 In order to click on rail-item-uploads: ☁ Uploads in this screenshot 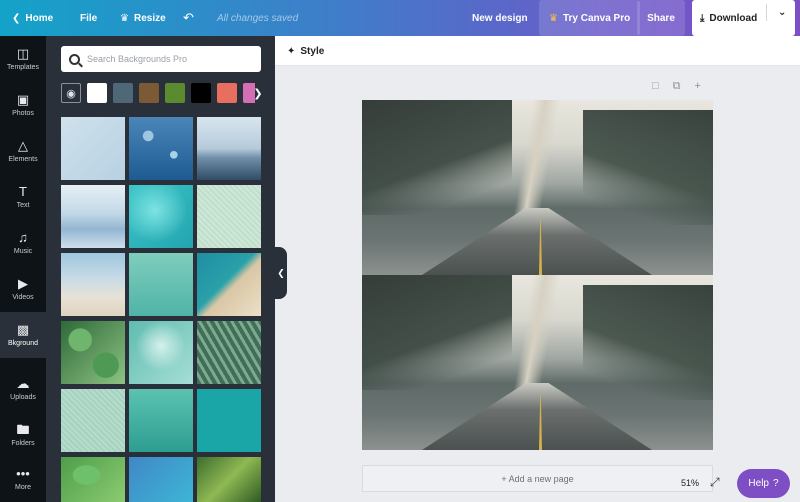, I will do `click(23, 389)`.